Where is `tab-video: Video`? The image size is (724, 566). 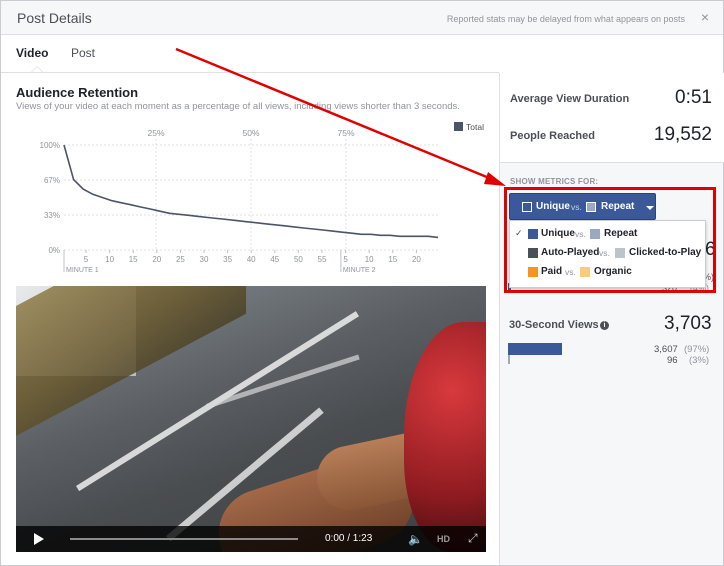
tab-video: Video is located at coordinates (32, 53).